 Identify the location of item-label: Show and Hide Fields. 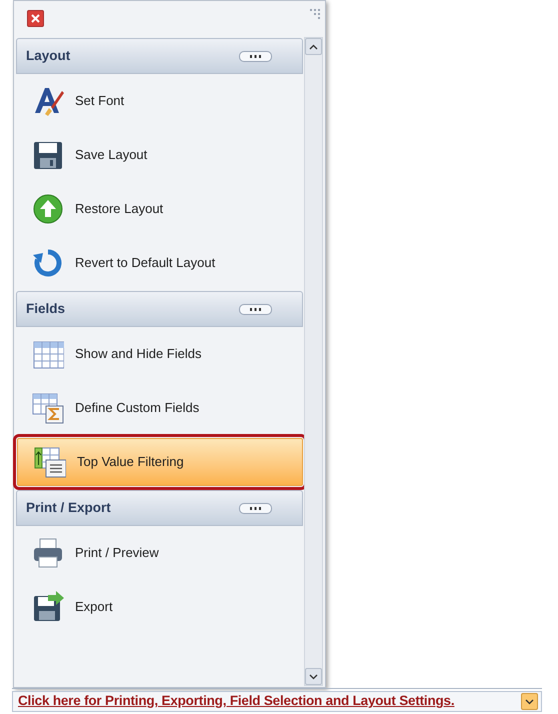
(138, 354).